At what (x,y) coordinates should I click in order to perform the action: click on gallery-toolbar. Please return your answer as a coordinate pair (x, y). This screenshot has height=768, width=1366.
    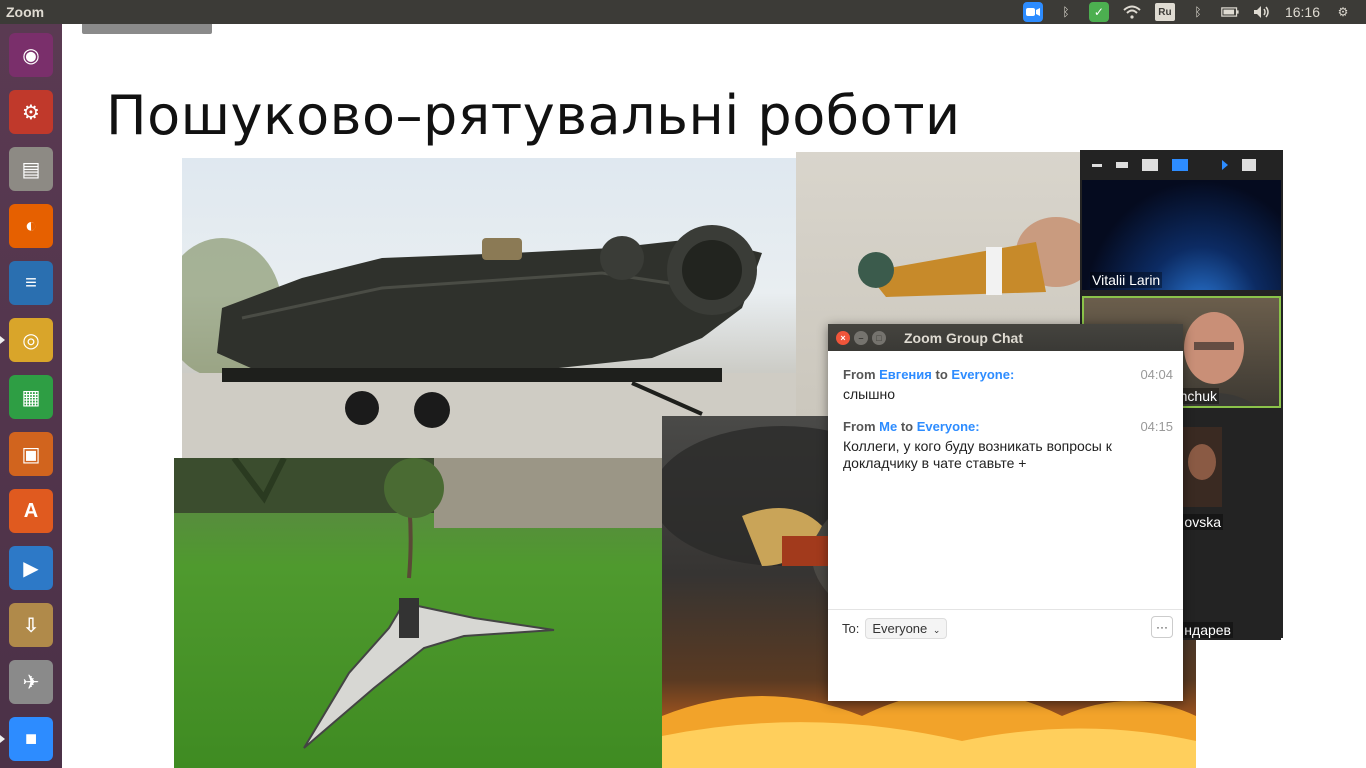
    Looking at the image, I should click on (1181, 165).